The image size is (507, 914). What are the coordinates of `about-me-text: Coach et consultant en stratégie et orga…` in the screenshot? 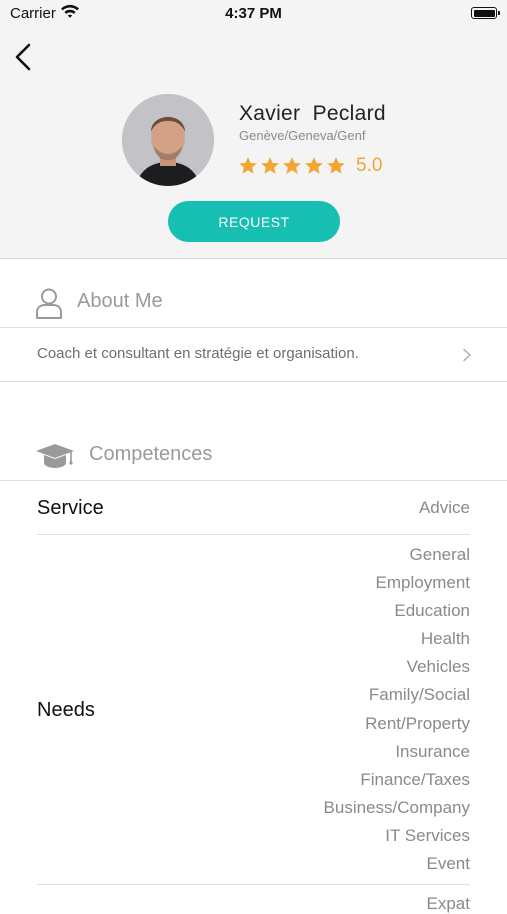 It's located at (198, 353).